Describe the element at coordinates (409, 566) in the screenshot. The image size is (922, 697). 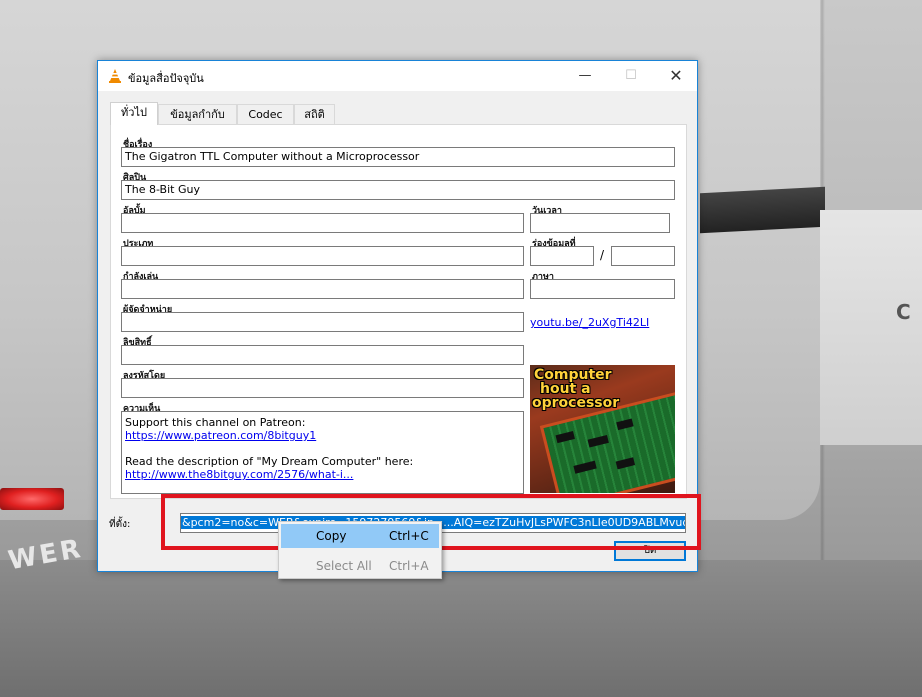
I see `menu-item-shortcut: Ctrl+A` at that location.